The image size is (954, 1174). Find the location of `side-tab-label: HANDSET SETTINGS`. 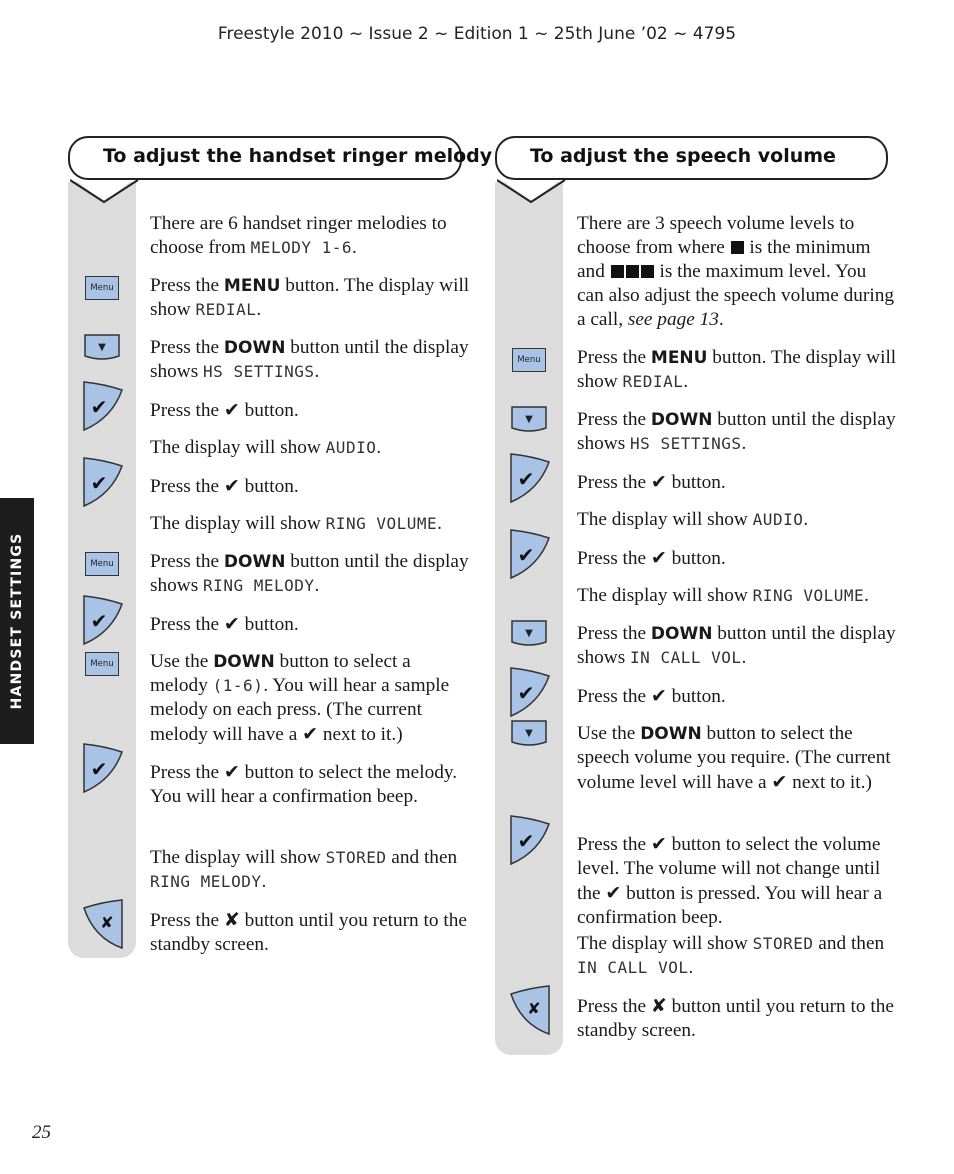

side-tab-label: HANDSET SETTINGS is located at coordinates (17, 621).